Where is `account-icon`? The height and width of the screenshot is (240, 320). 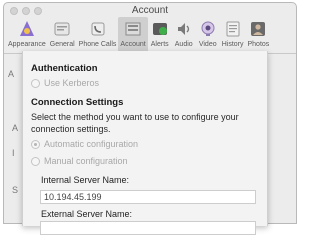 account-icon is located at coordinates (133, 29).